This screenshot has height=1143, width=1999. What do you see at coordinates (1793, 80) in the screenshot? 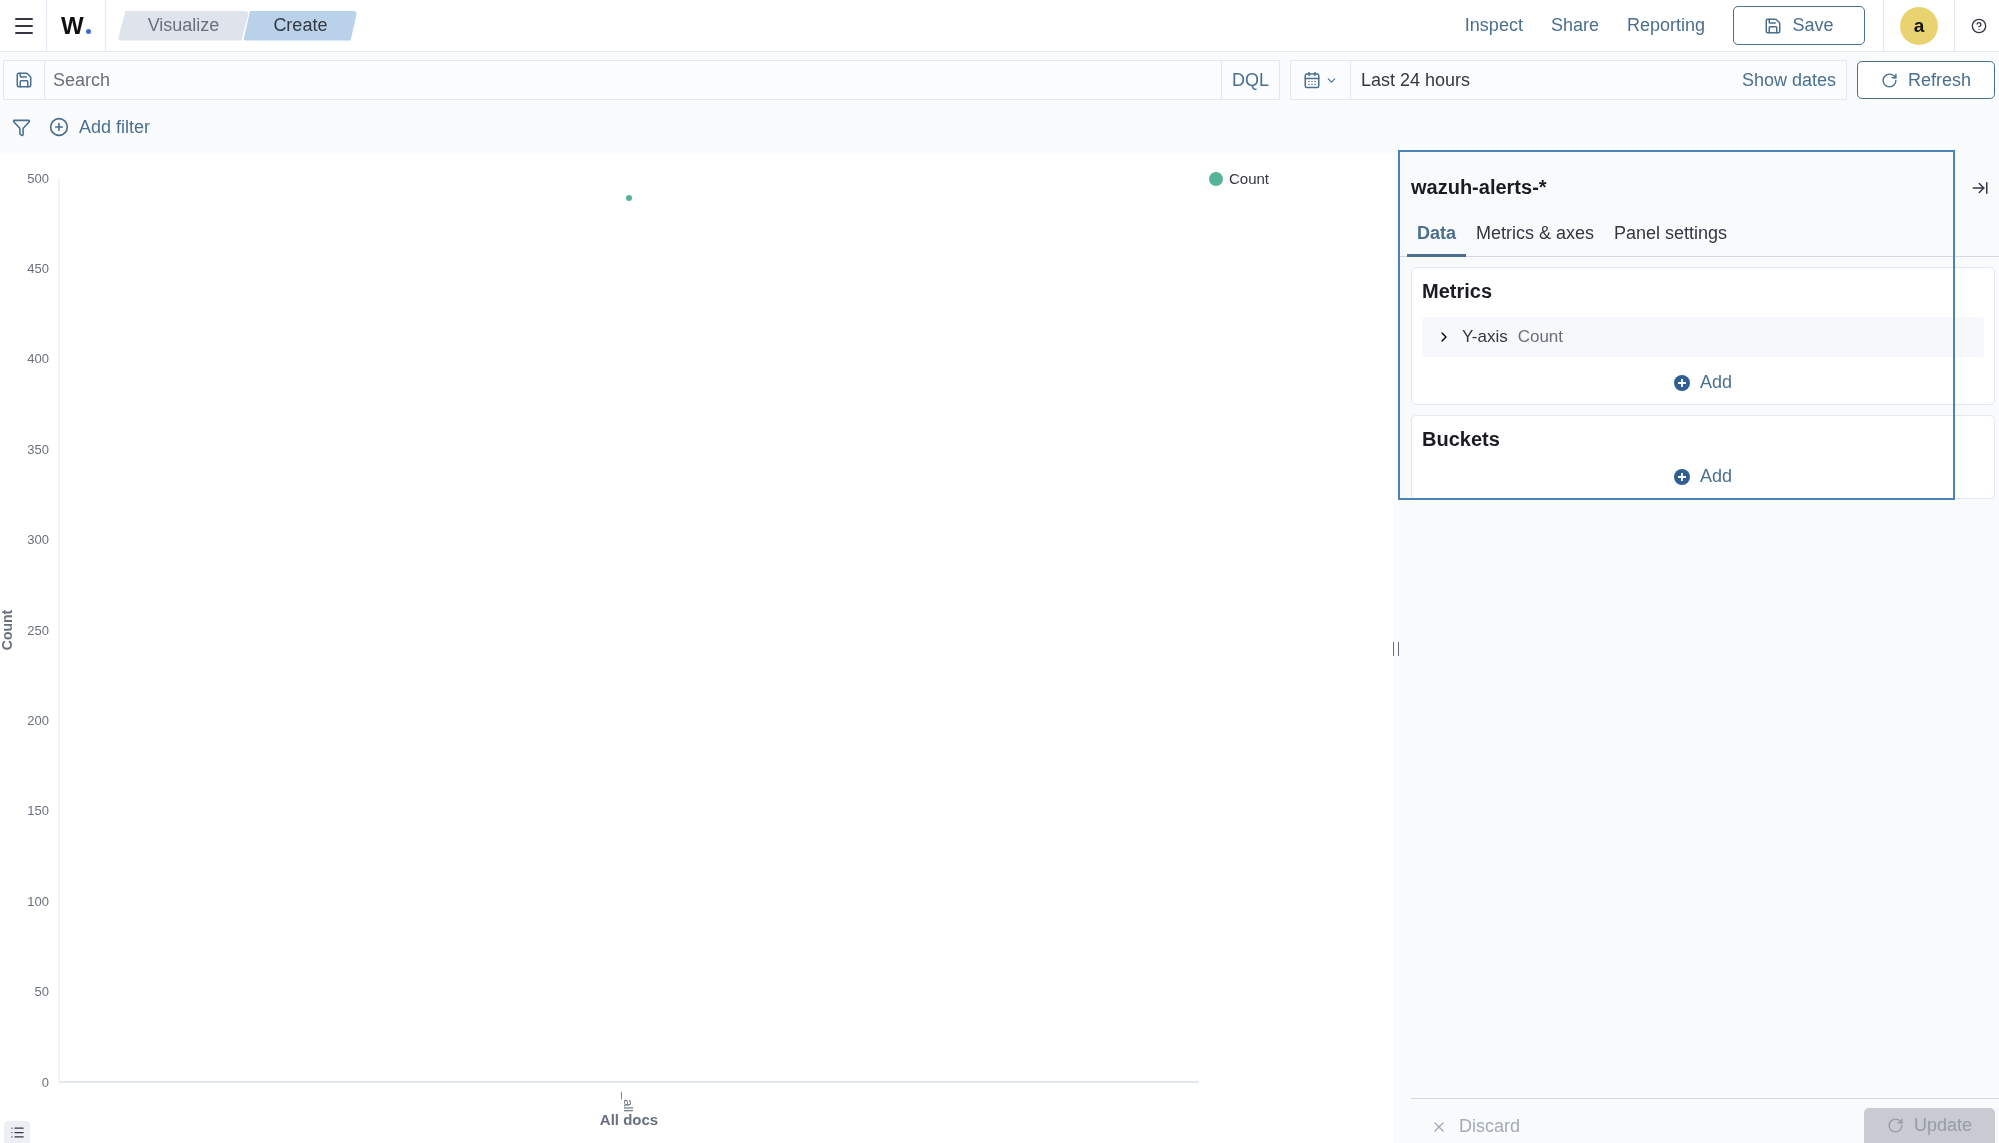
I see `show-dates-link: Show dates` at bounding box center [1793, 80].